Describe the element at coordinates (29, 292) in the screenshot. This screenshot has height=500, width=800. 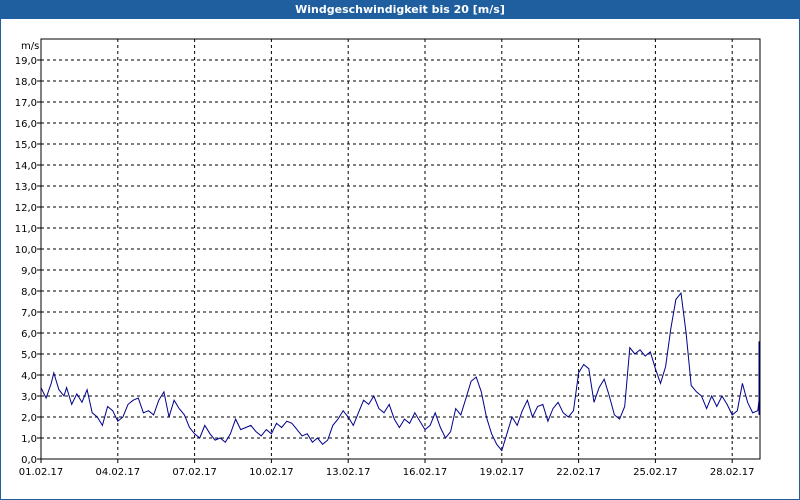
I see `y-tick-label: 8,0` at that location.